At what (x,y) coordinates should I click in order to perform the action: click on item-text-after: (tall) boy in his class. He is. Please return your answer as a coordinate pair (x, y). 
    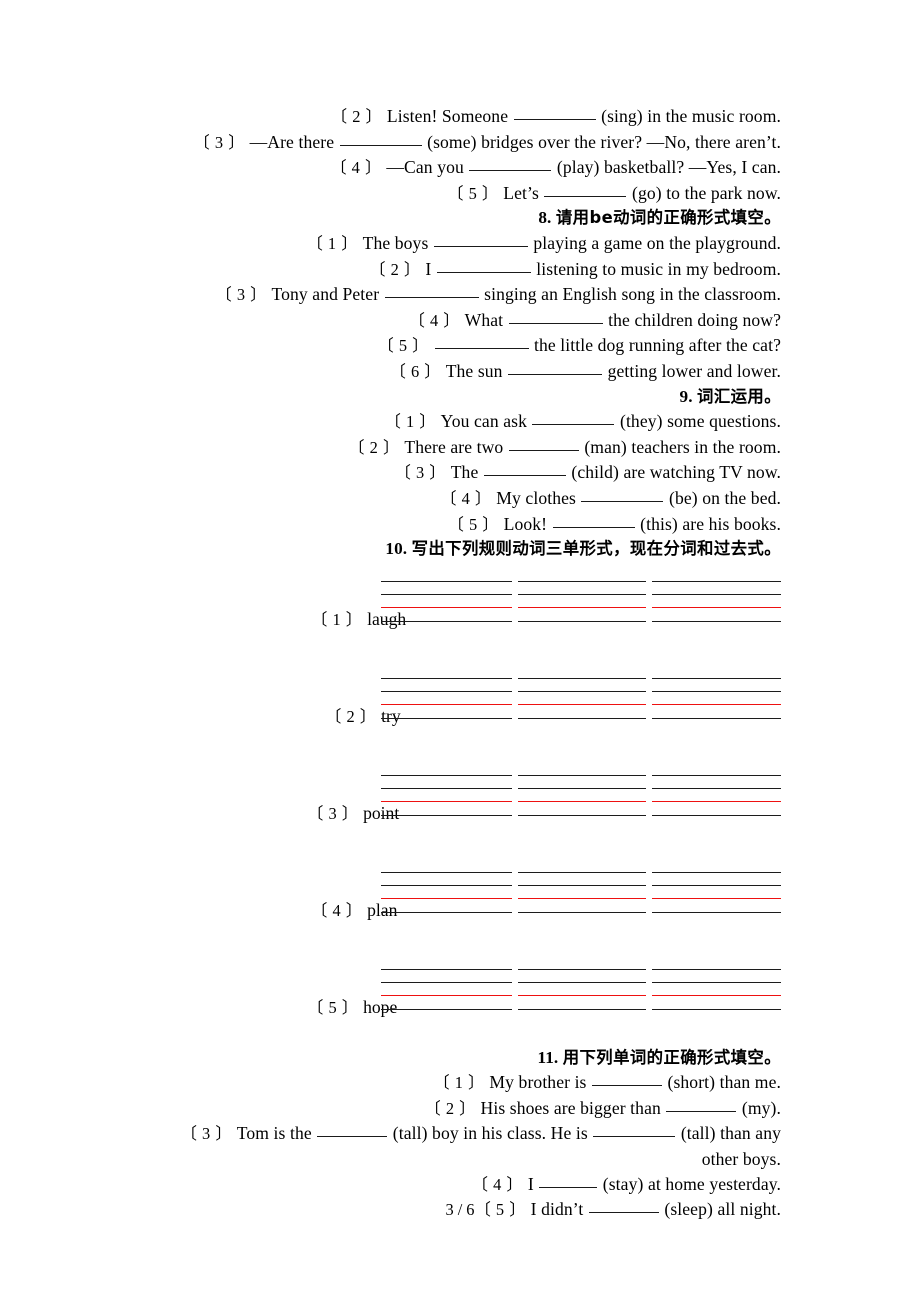
    Looking at the image, I should click on (490, 1133).